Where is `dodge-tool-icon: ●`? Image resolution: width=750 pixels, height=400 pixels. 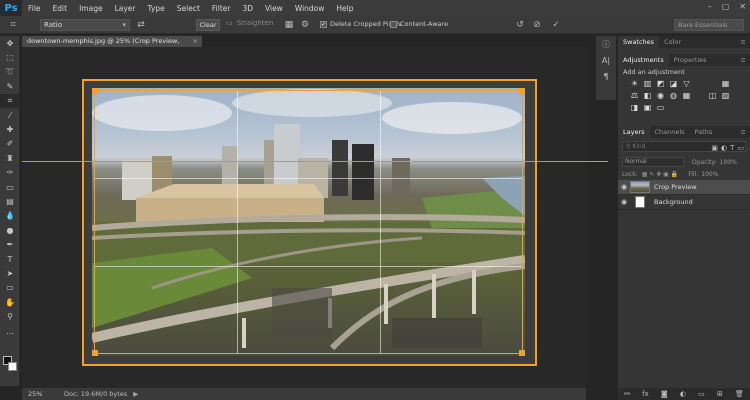
dodge-tool-icon: ● is located at coordinates (10, 230).